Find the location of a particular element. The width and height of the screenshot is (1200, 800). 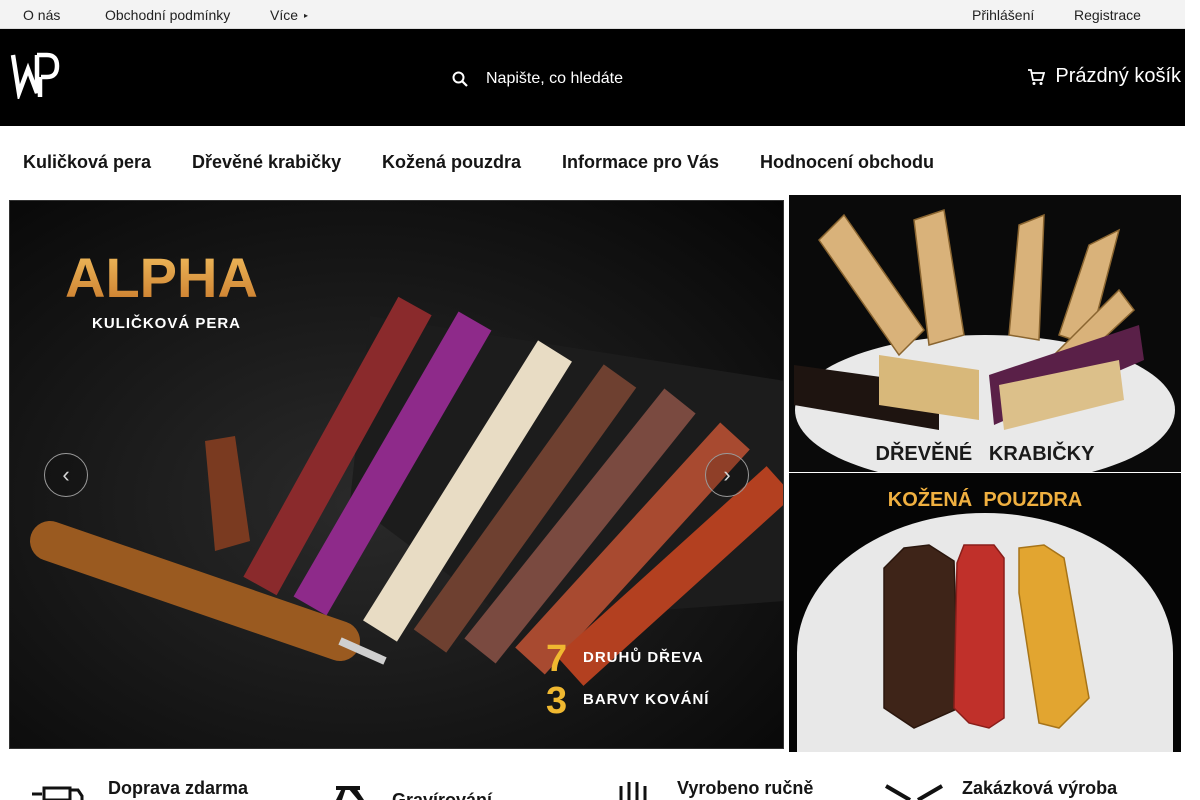

banner-boxes-image: DŘEVĚNÉ KRABIČKY is located at coordinates (985, 333).